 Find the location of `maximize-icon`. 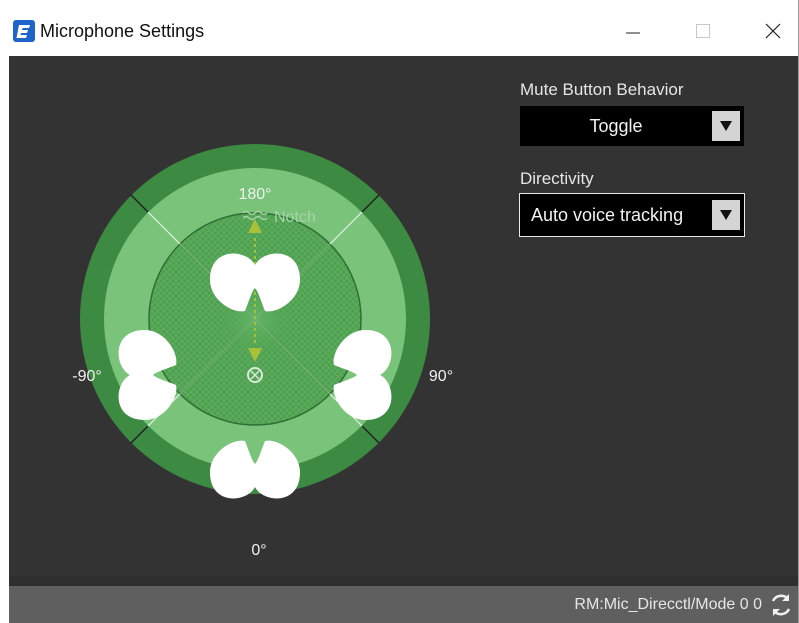

maximize-icon is located at coordinates (703, 31).